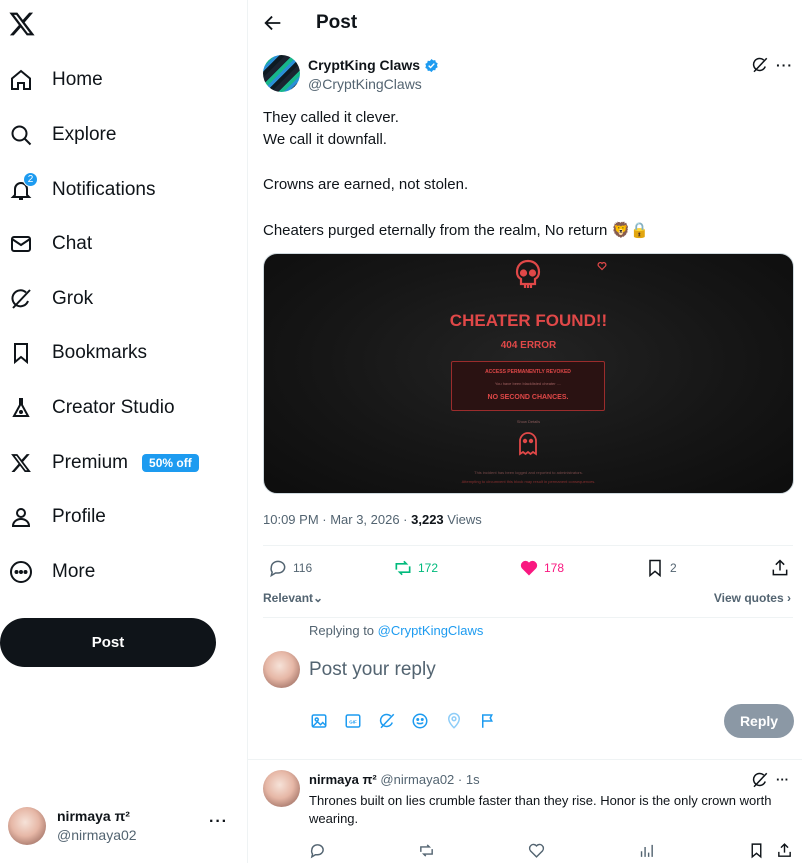 The width and height of the screenshot is (802, 863). What do you see at coordinates (420, 721) in the screenshot?
I see `emoji-icon` at bounding box center [420, 721].